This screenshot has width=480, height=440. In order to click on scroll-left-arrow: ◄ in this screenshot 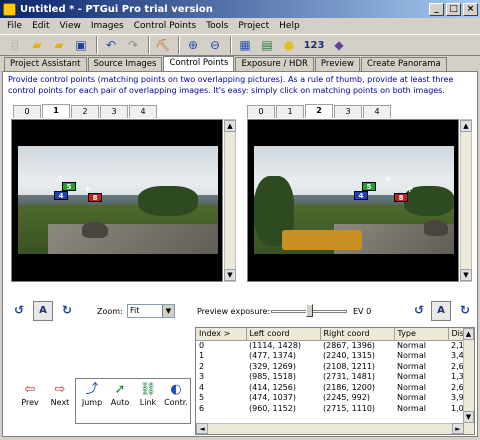, I will do `click(202, 428)`.